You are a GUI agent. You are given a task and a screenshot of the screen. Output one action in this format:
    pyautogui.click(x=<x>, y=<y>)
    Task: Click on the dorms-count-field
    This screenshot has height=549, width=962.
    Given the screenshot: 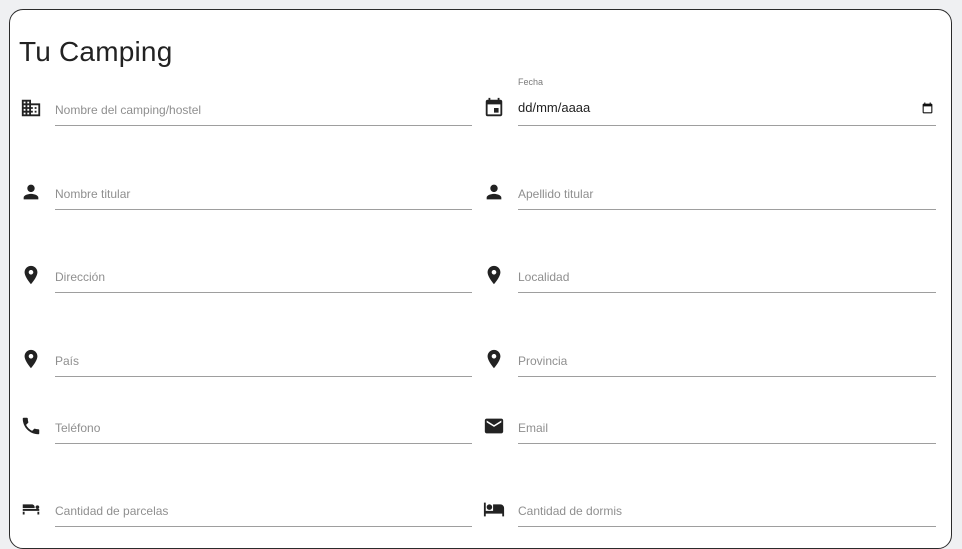 What is the action you would take?
    pyautogui.click(x=709, y=517)
    